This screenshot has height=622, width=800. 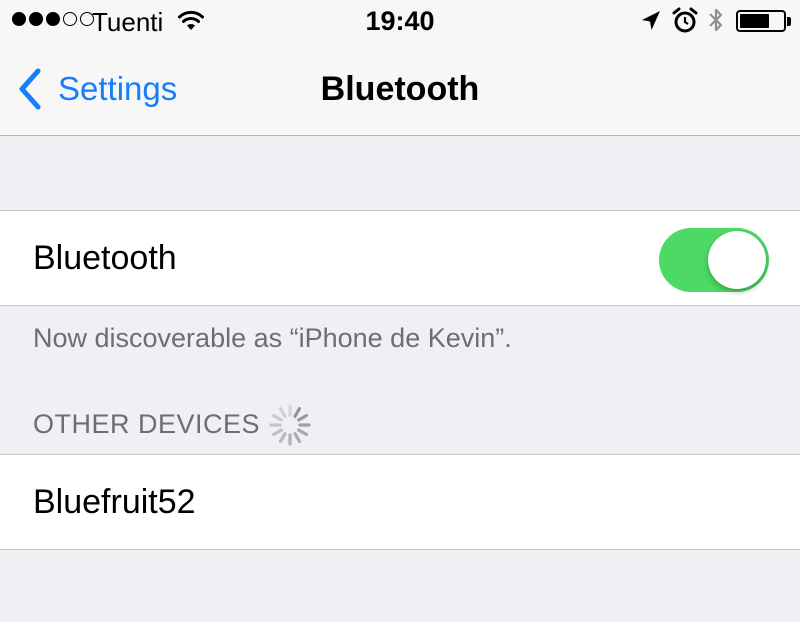 I want to click on toggle-knob, so click(x=737, y=260).